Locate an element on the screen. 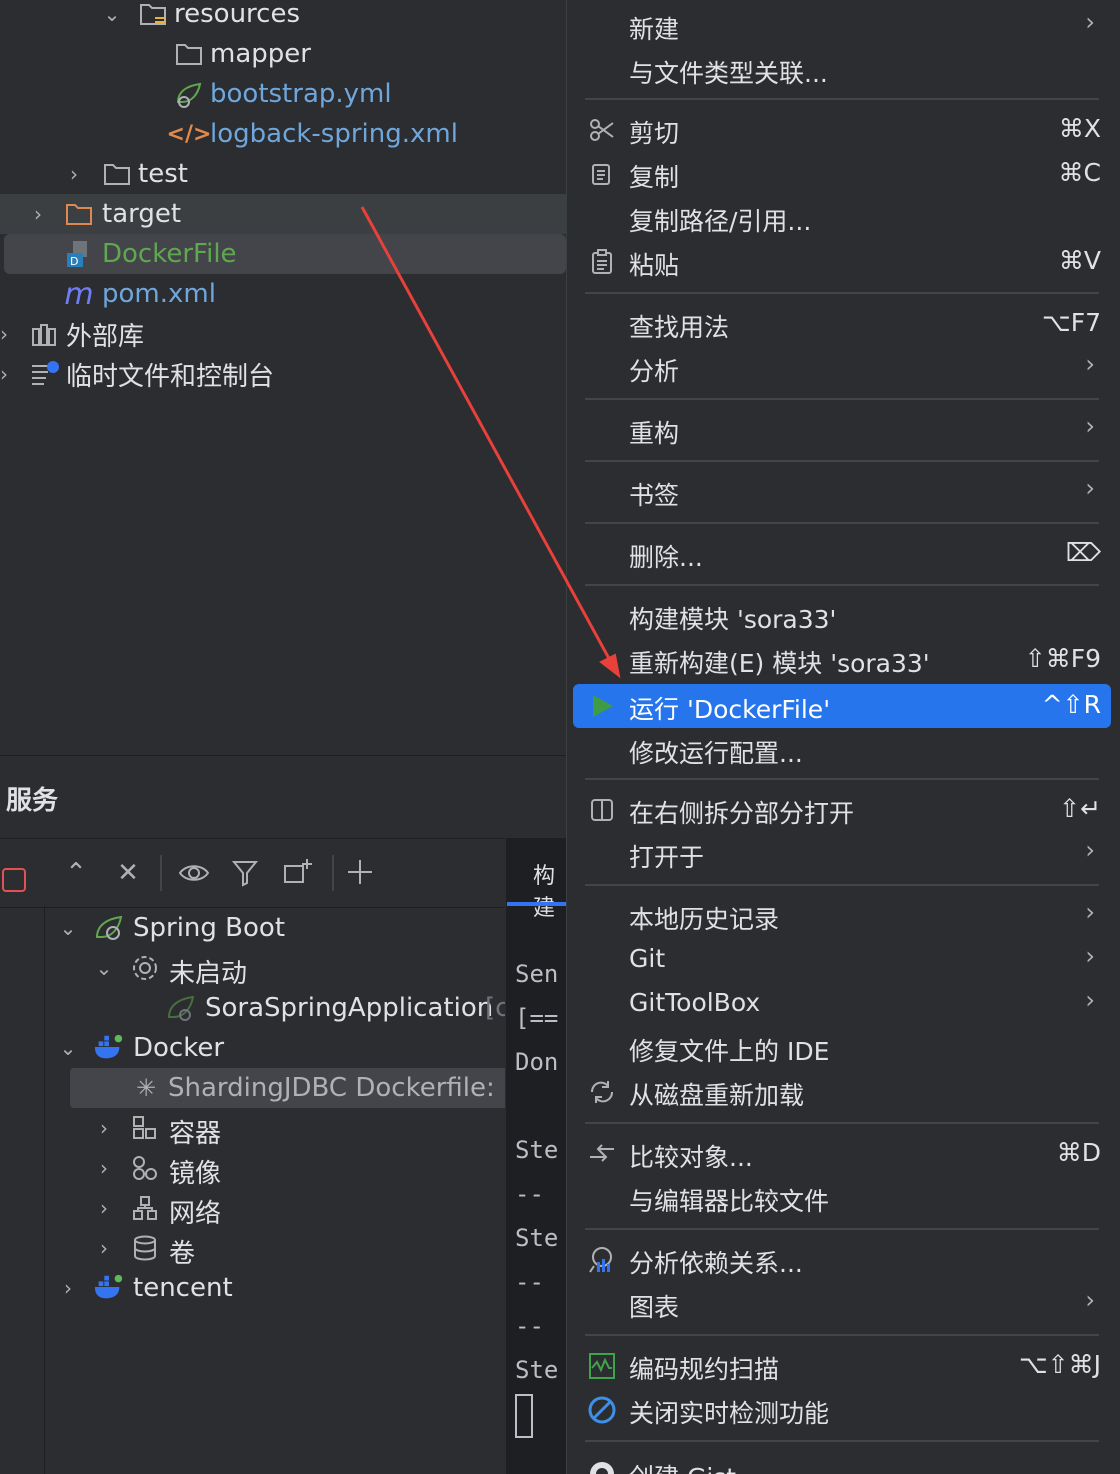 This screenshot has height=1474, width=1120. menu-item-build-module: 构建模块 'sora33' is located at coordinates (842, 616).